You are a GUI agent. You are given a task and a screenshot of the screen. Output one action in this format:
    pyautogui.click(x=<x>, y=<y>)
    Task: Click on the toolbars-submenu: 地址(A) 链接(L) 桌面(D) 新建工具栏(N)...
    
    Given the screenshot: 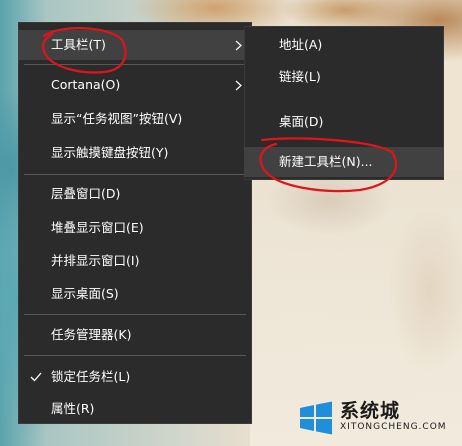 What is the action you would take?
    pyautogui.click(x=344, y=103)
    